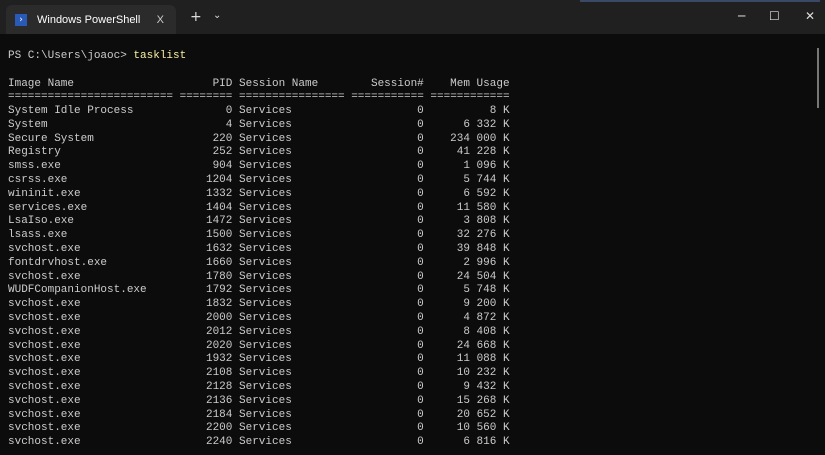 Image resolution: width=825 pixels, height=455 pixels. What do you see at coordinates (219, 331) in the screenshot?
I see `pid-cell: 2012` at bounding box center [219, 331].